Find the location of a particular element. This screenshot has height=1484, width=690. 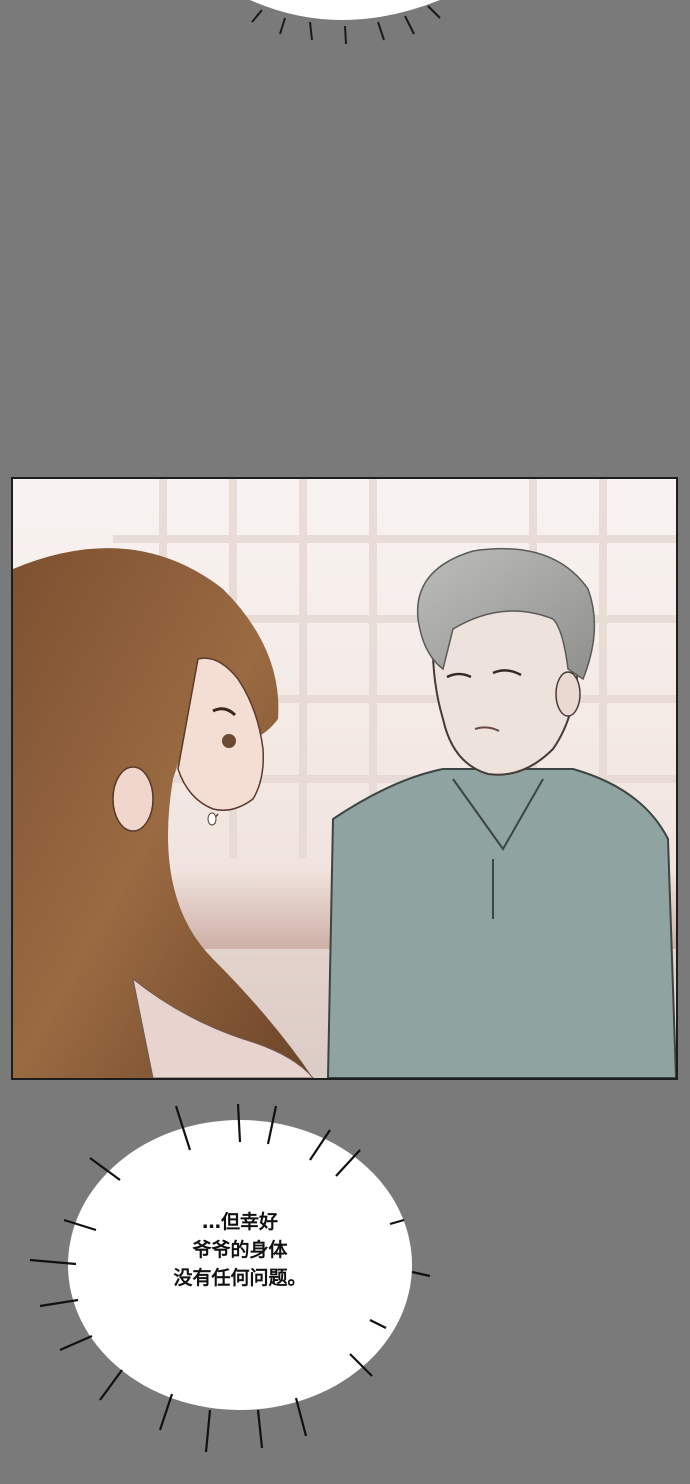

speech-line-3: 没有任何问题。 is located at coordinates (240, 1278).